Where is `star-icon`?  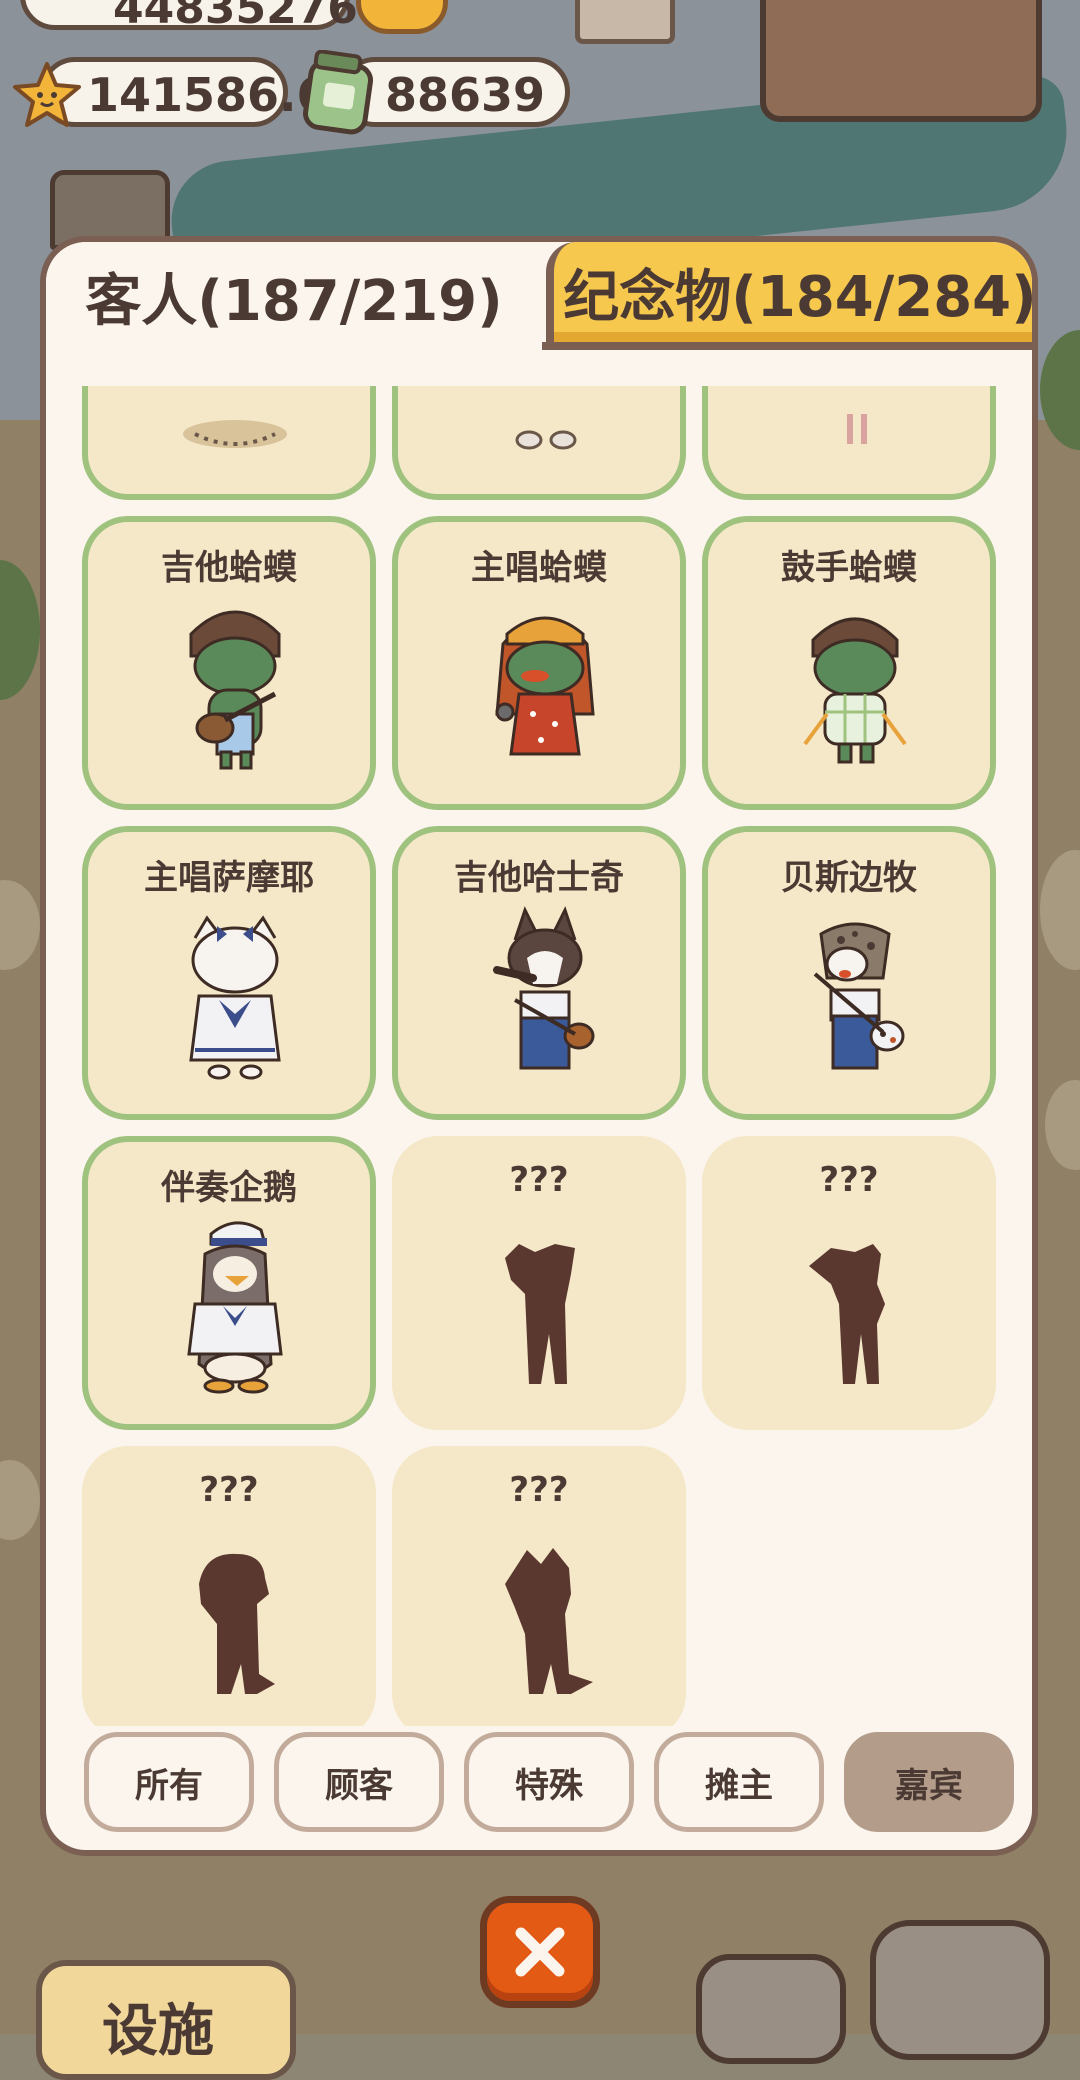 star-icon is located at coordinates (47, 94).